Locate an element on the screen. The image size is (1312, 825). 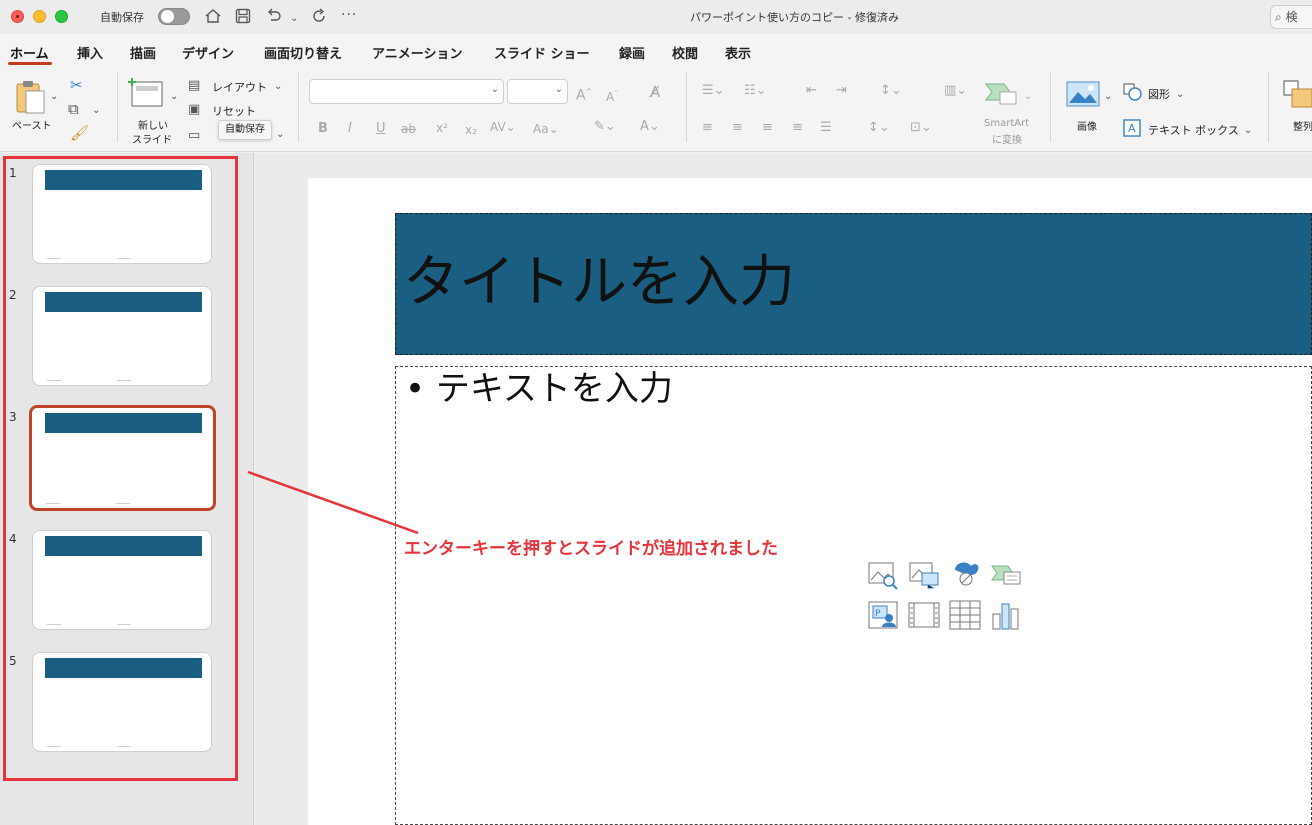
paste-dropdown-icon: ⌄ is located at coordinates (54, 97).